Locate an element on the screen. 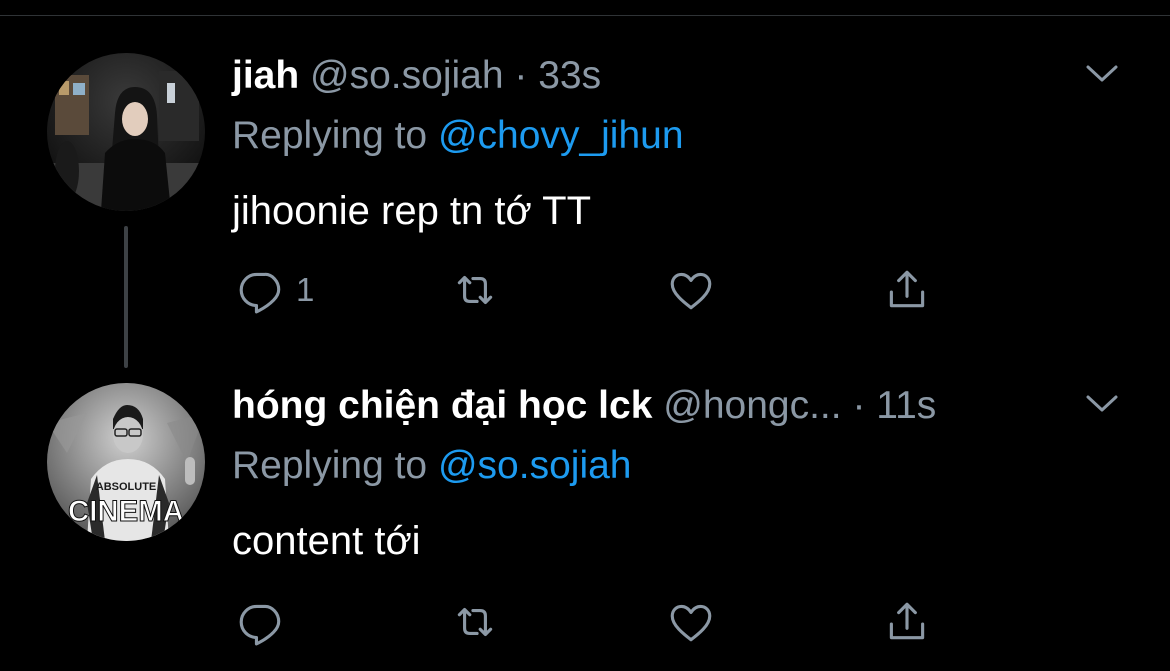 The height and width of the screenshot is (671, 1170). mention-link: @so.sojiah is located at coordinates (535, 465).